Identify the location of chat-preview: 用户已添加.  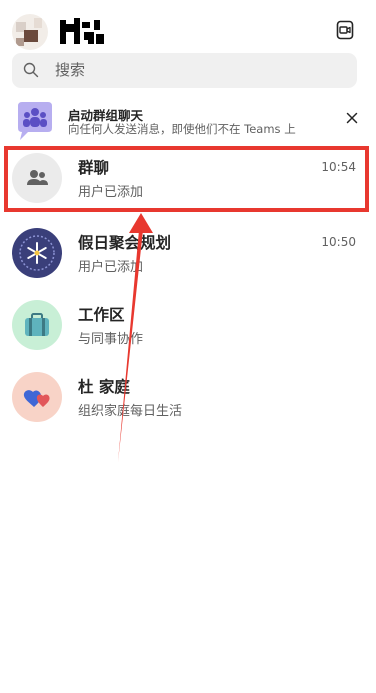
(111, 267).